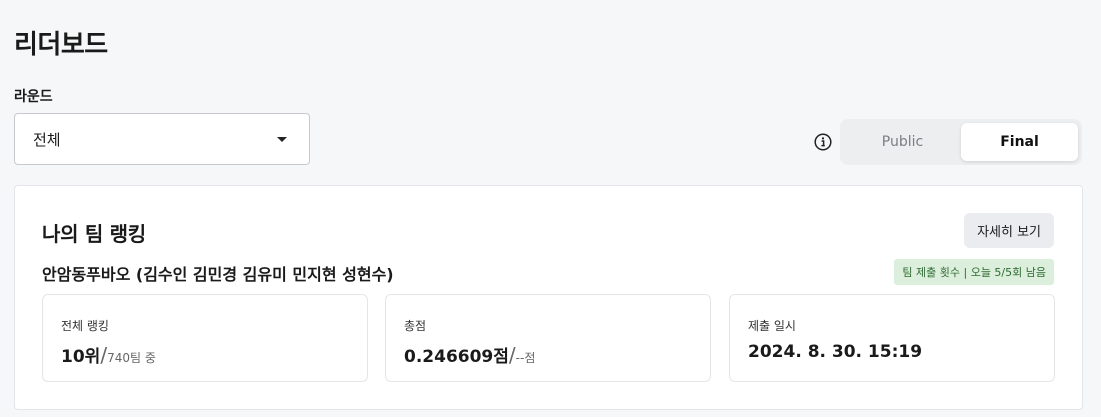  I want to click on submission-quota-badge: 팀 제출 횟수 | 오늘 5/5회 남음, so click(974, 272).